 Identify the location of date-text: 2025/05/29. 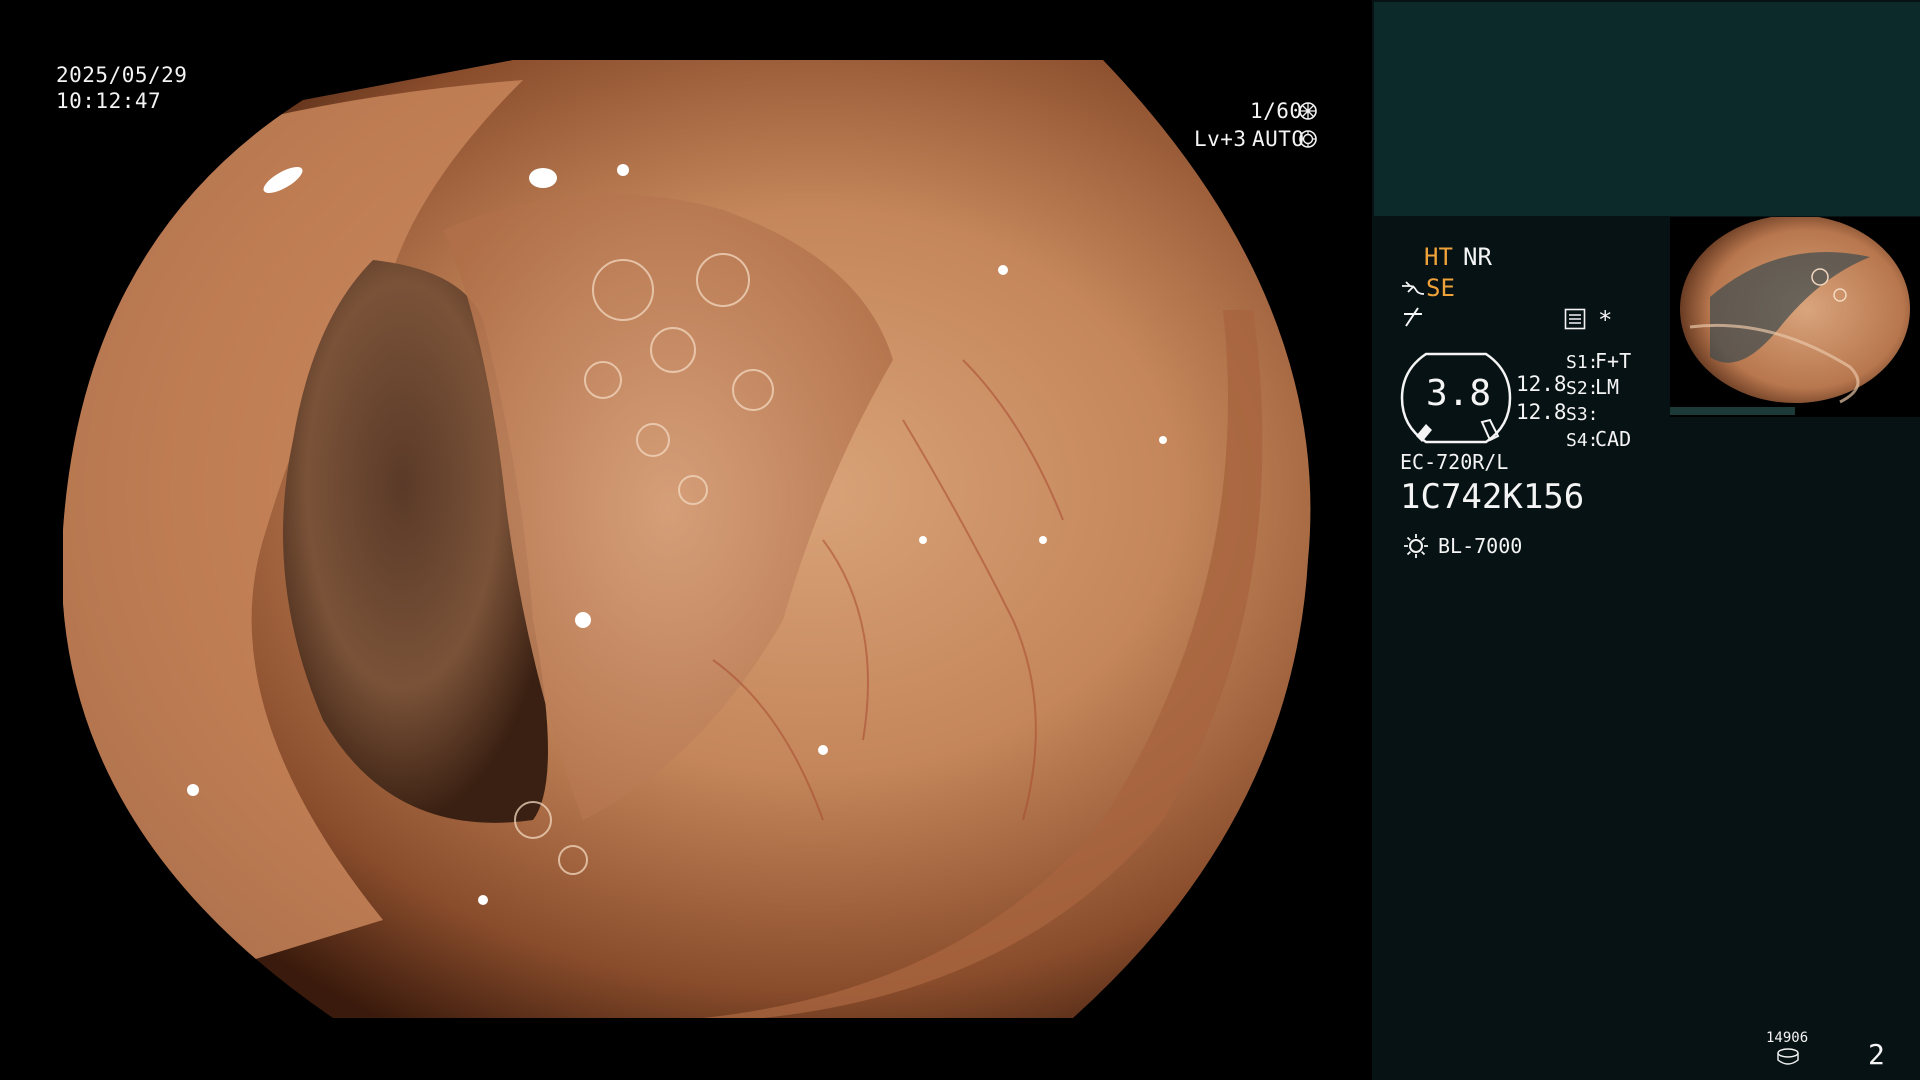
(122, 75).